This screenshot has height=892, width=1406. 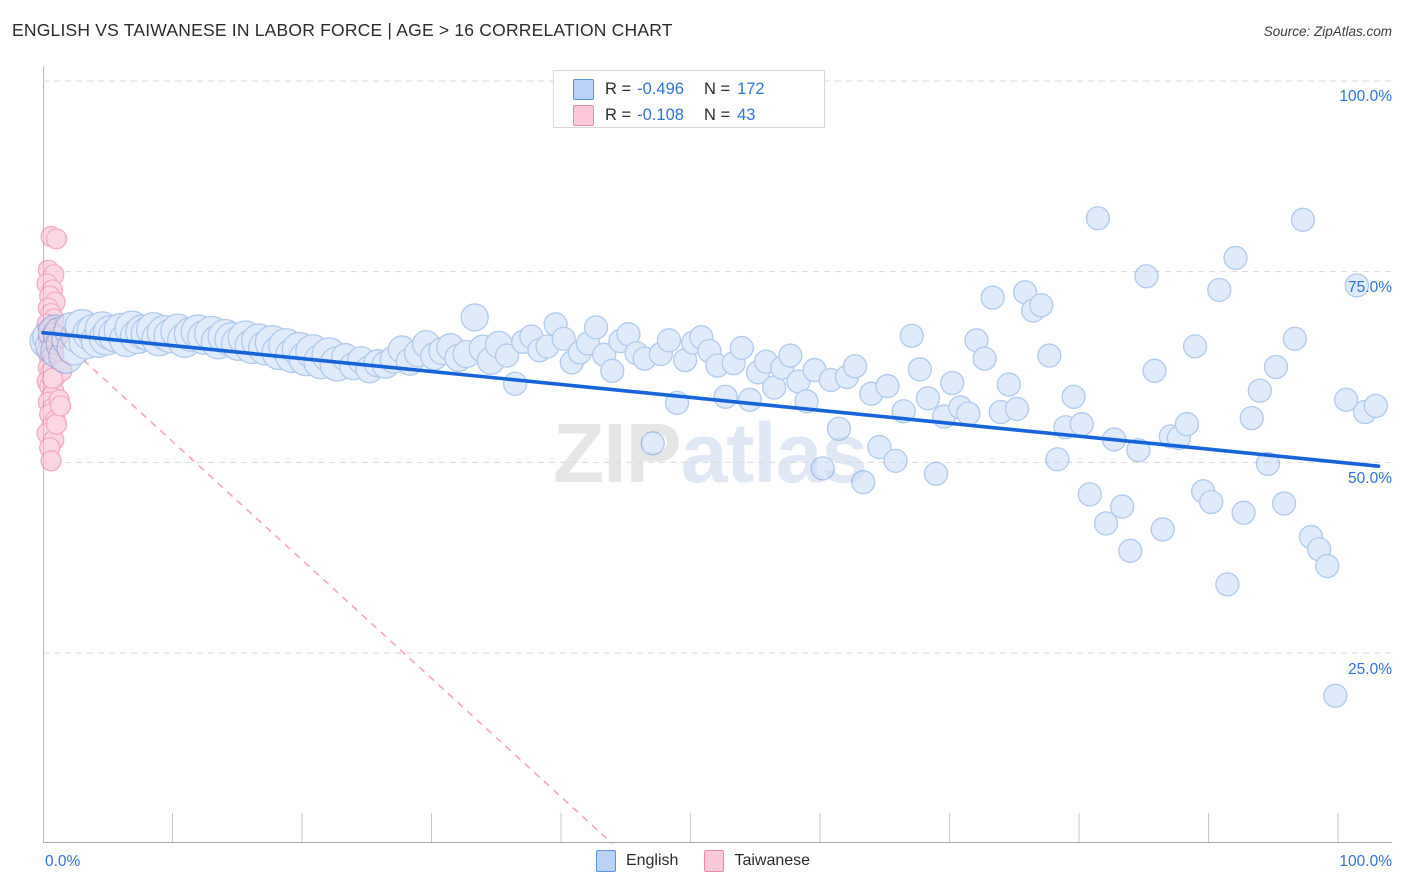 What do you see at coordinates (717, 88) in the screenshot?
I see `stats-n-label-english: N =` at bounding box center [717, 88].